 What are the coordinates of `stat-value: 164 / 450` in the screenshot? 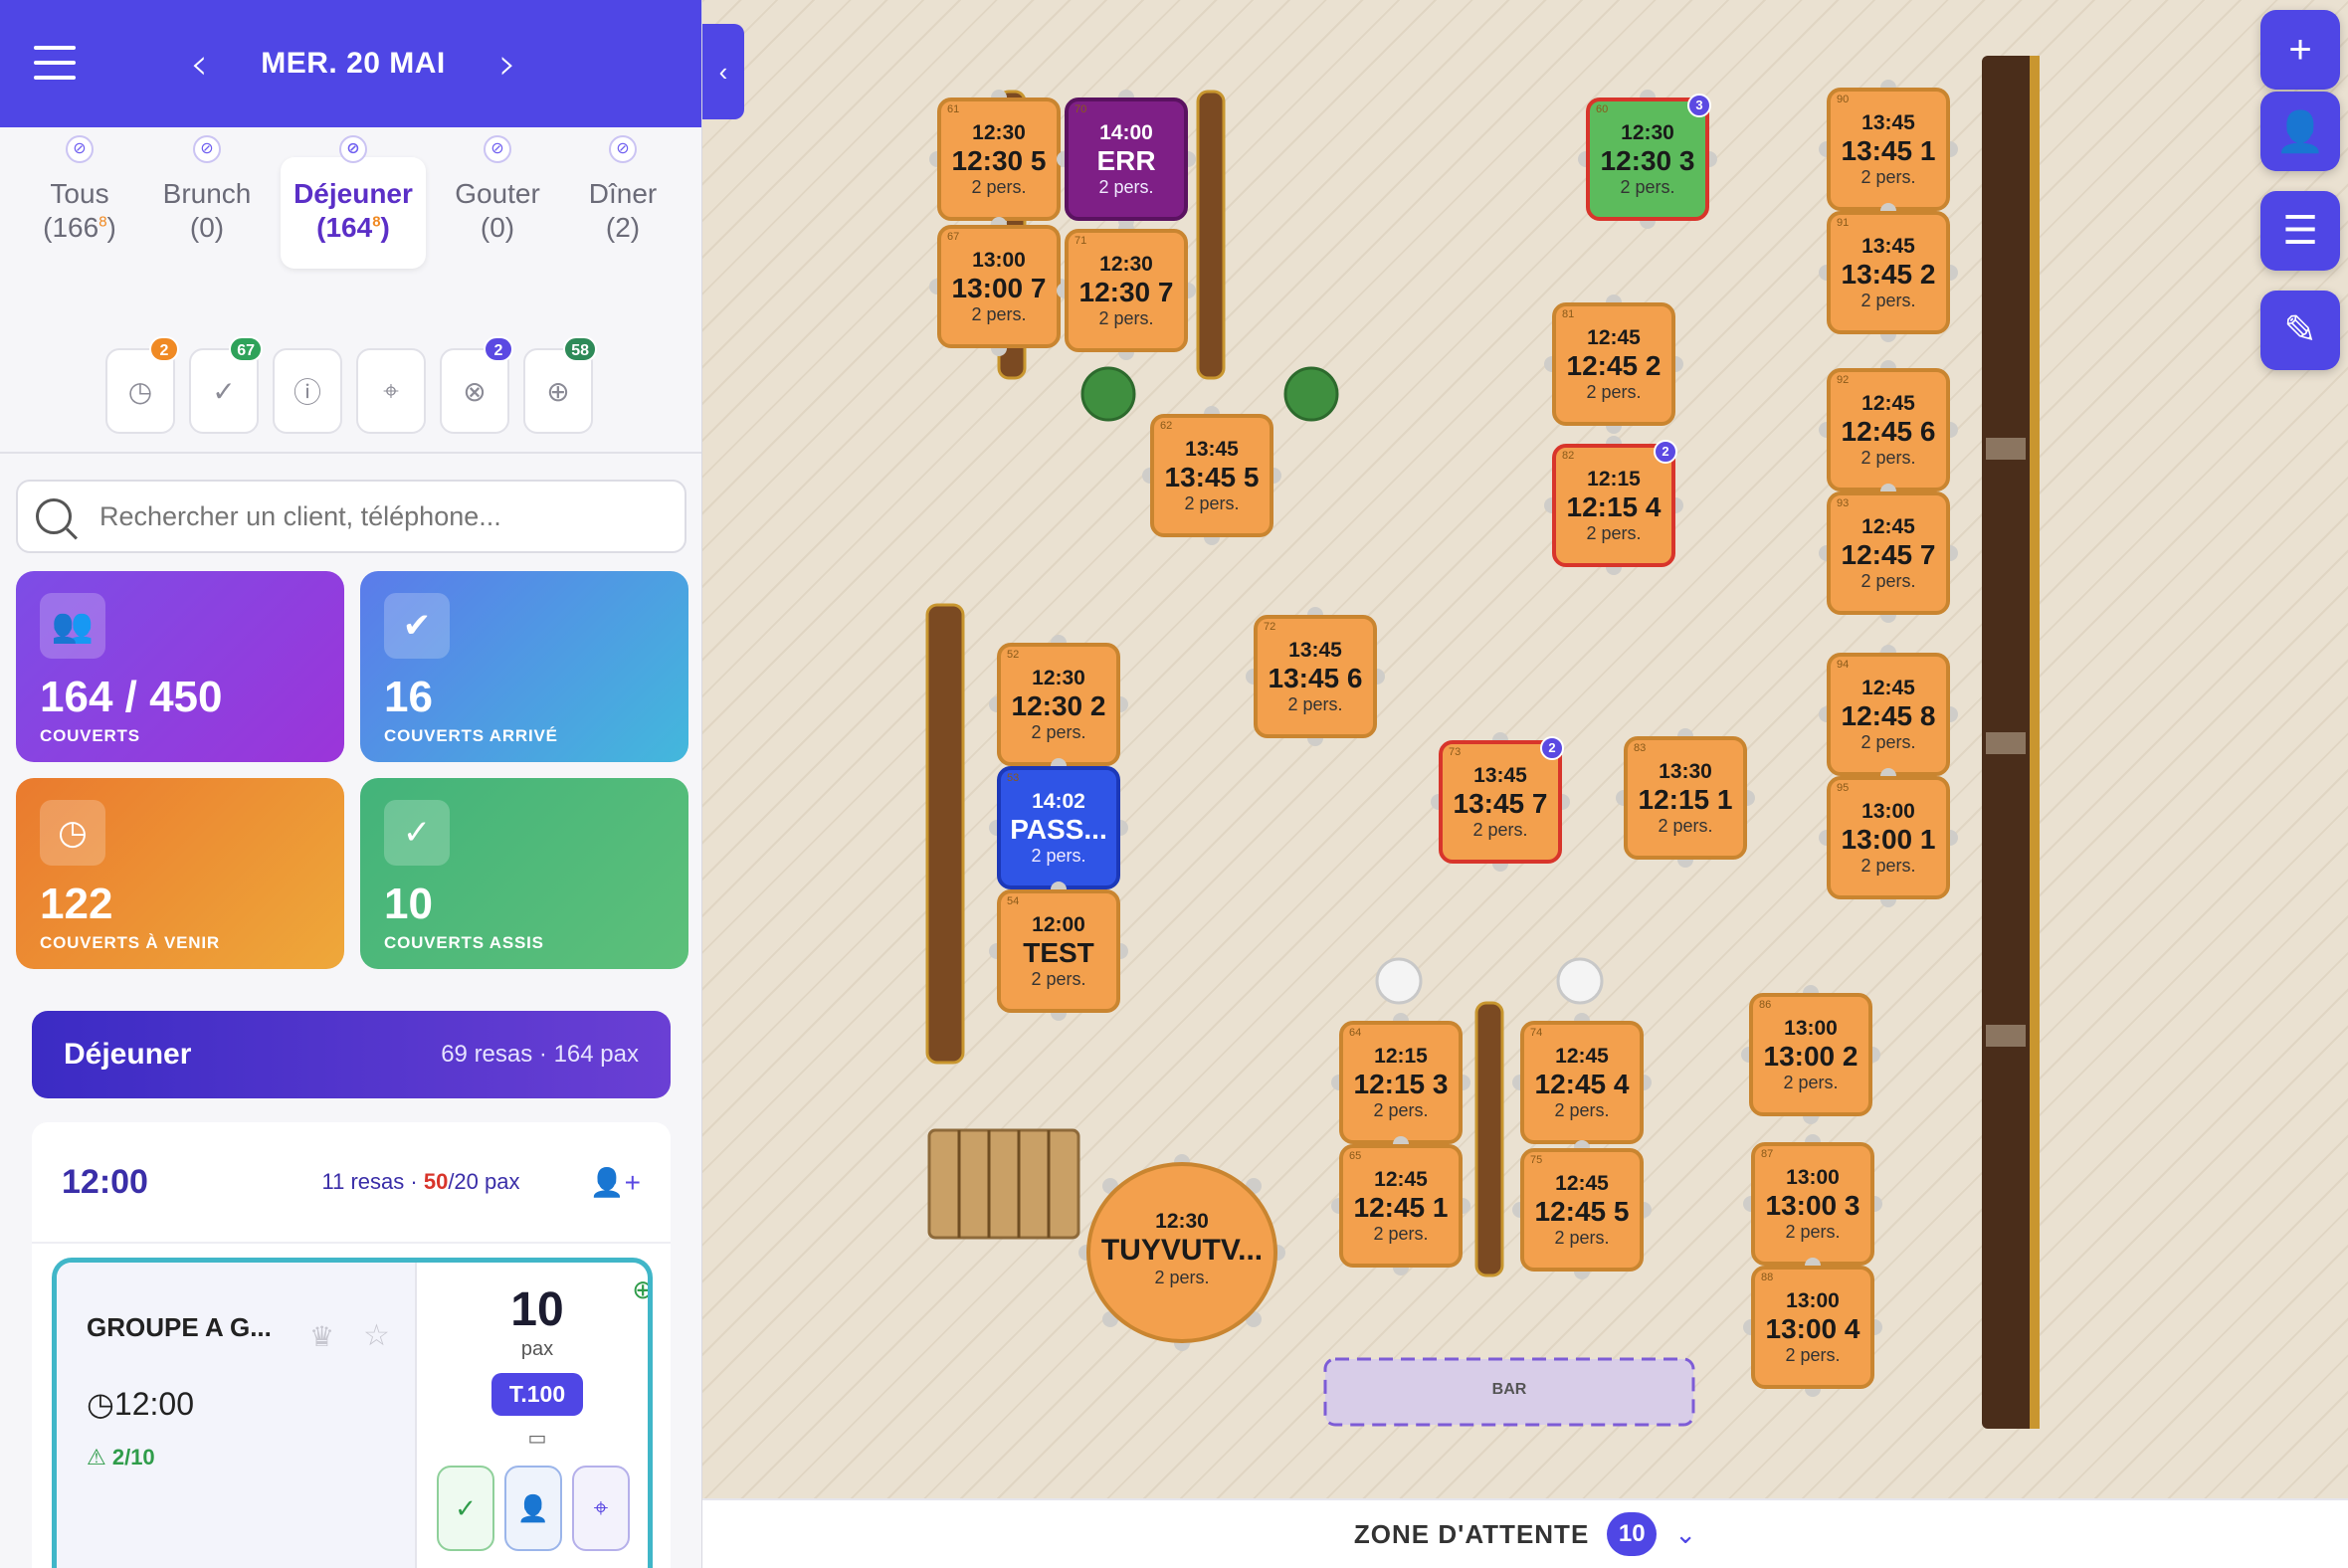 It's located at (131, 697).